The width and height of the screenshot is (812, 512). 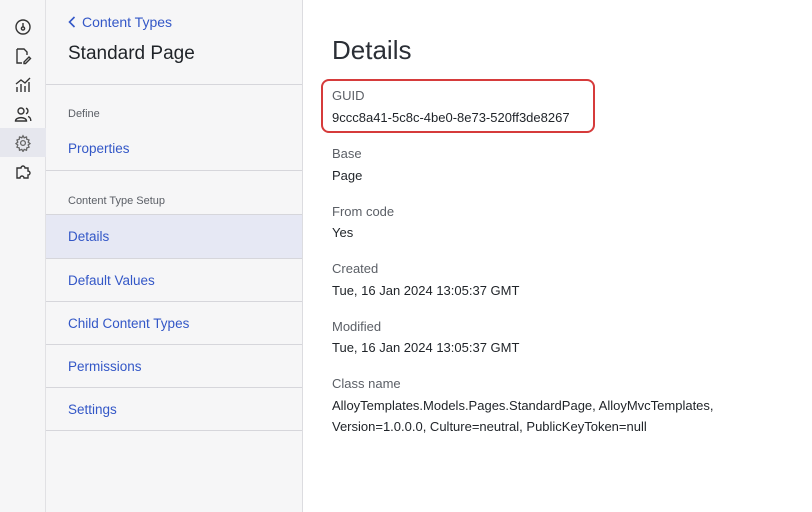 What do you see at coordinates (174, 409) in the screenshot?
I see `sidebar-item-settings: Settings` at bounding box center [174, 409].